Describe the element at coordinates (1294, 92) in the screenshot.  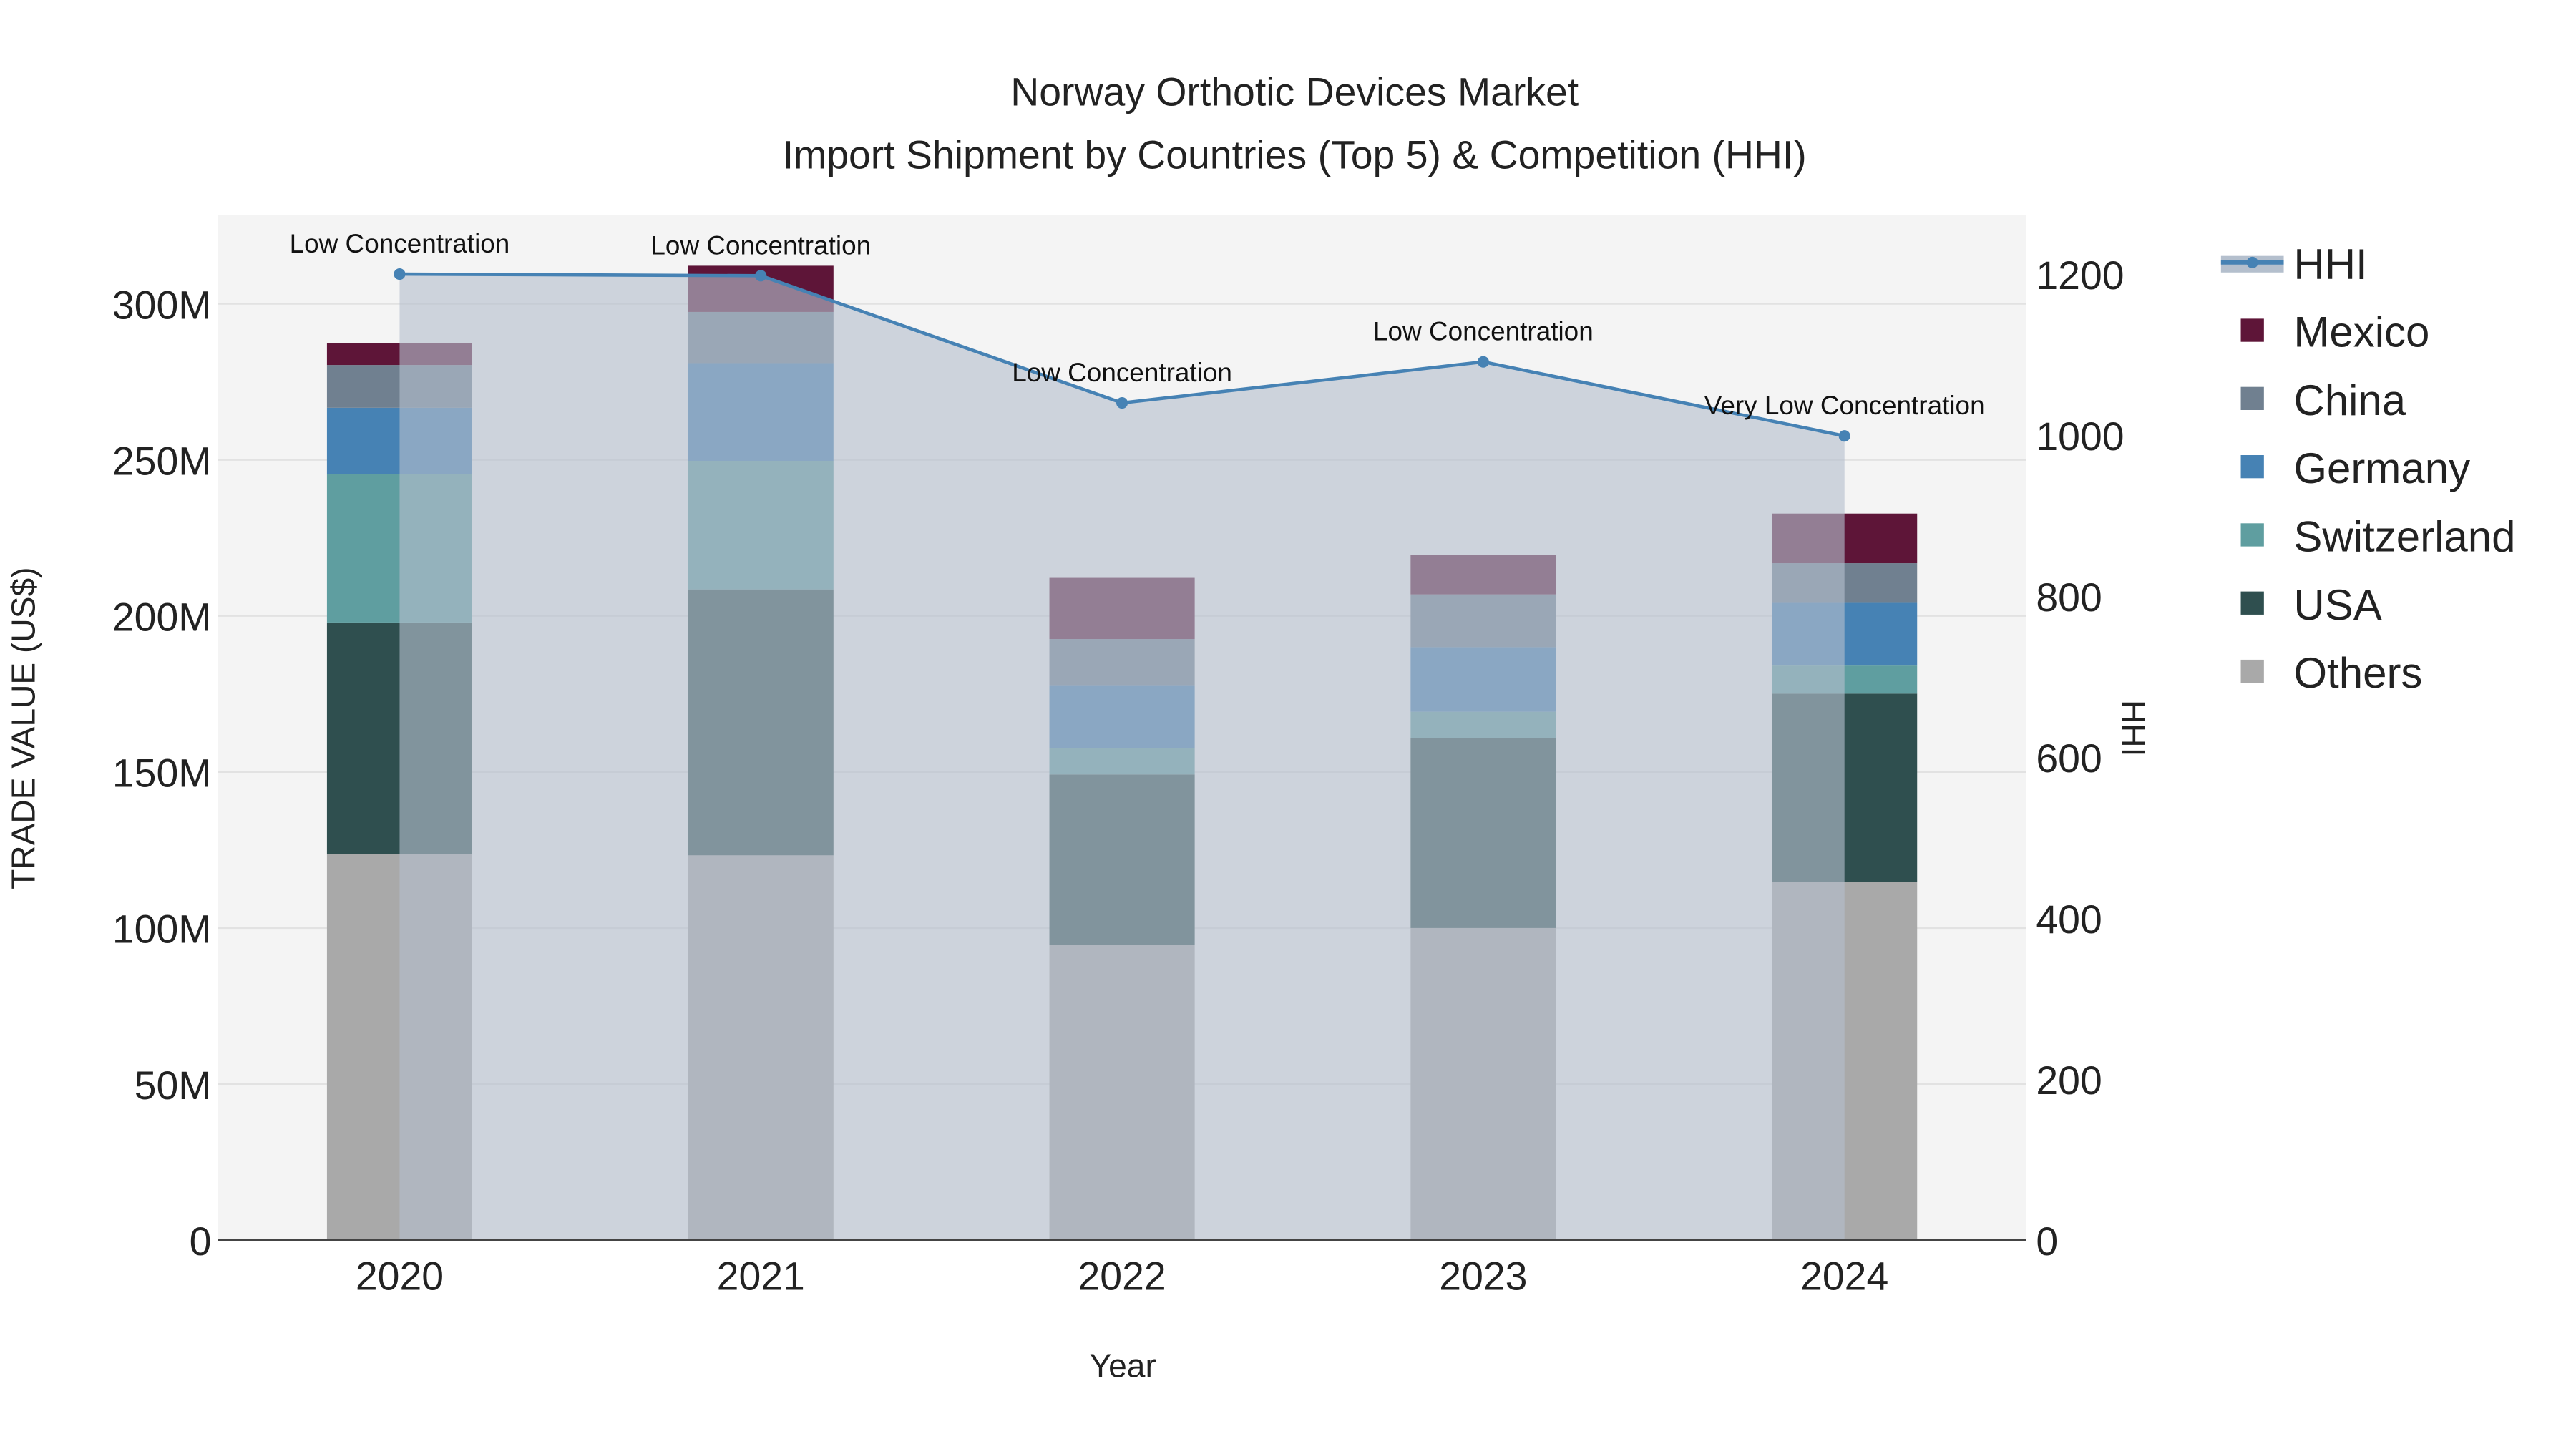
I see `chart-title: Norway Orthotic Devices Market` at that location.